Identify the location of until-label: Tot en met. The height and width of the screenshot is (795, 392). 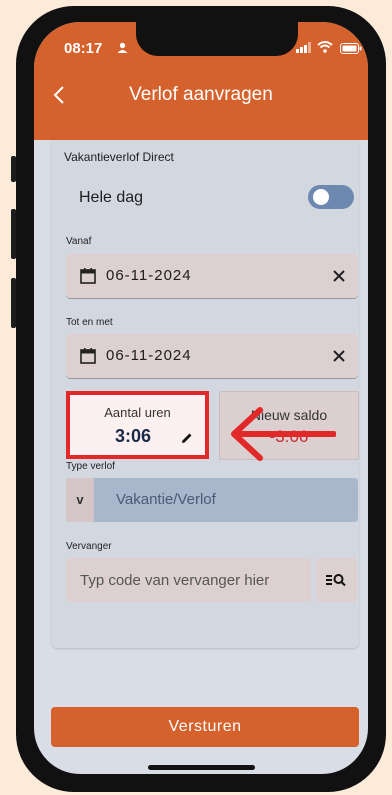
(89, 322).